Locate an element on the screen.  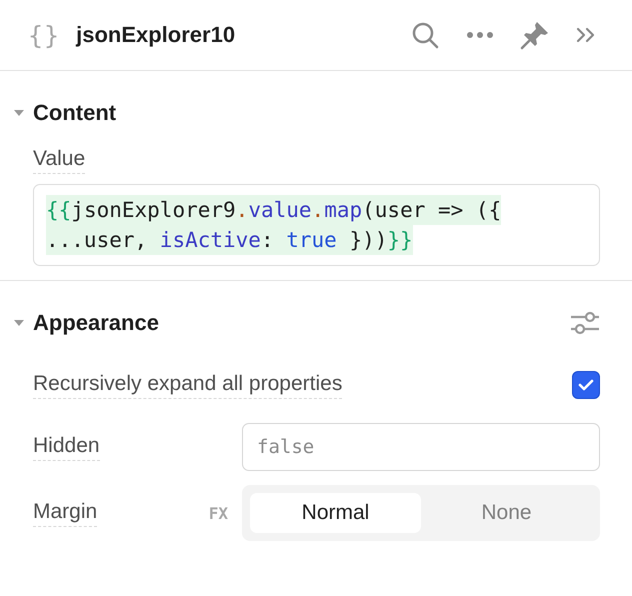
code-field: {{jsonExplorer9.value.map(user => ({ ...user, isActive: true }))}} is located at coordinates (316, 225).